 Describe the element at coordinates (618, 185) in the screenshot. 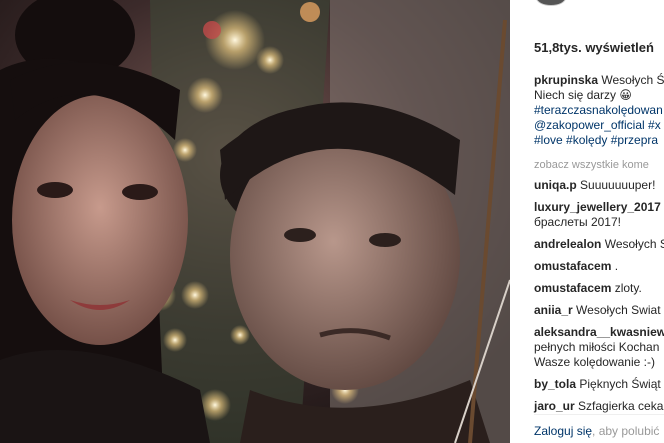

I see `comment-text: Suuuuuuuper!` at that location.